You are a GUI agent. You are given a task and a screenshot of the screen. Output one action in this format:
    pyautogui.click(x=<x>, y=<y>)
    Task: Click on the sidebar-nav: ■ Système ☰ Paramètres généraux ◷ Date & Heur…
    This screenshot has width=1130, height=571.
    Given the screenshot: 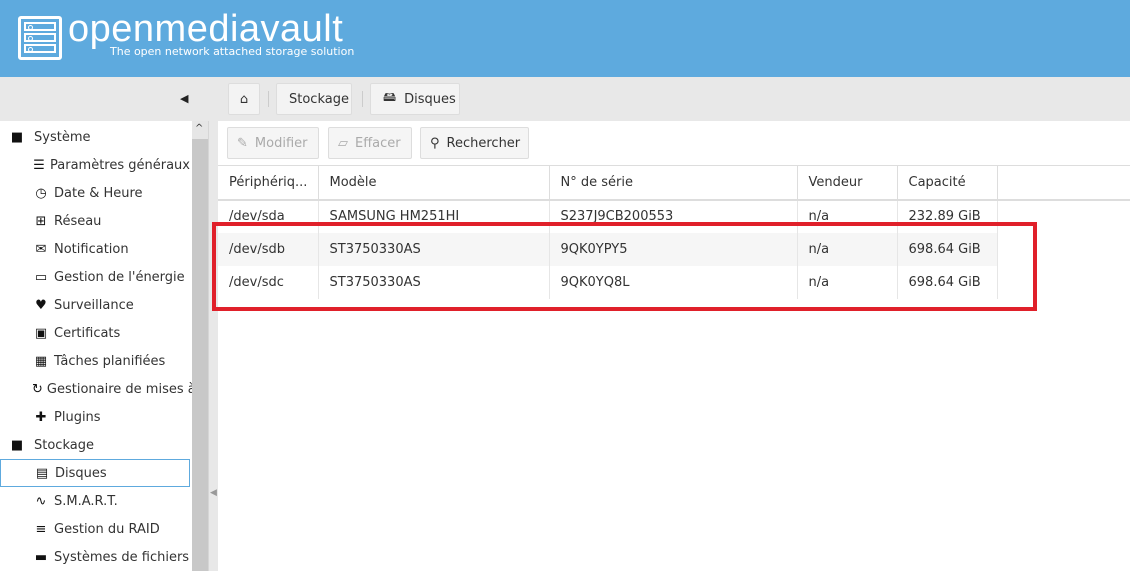 What is the action you would take?
    pyautogui.click(x=96, y=346)
    